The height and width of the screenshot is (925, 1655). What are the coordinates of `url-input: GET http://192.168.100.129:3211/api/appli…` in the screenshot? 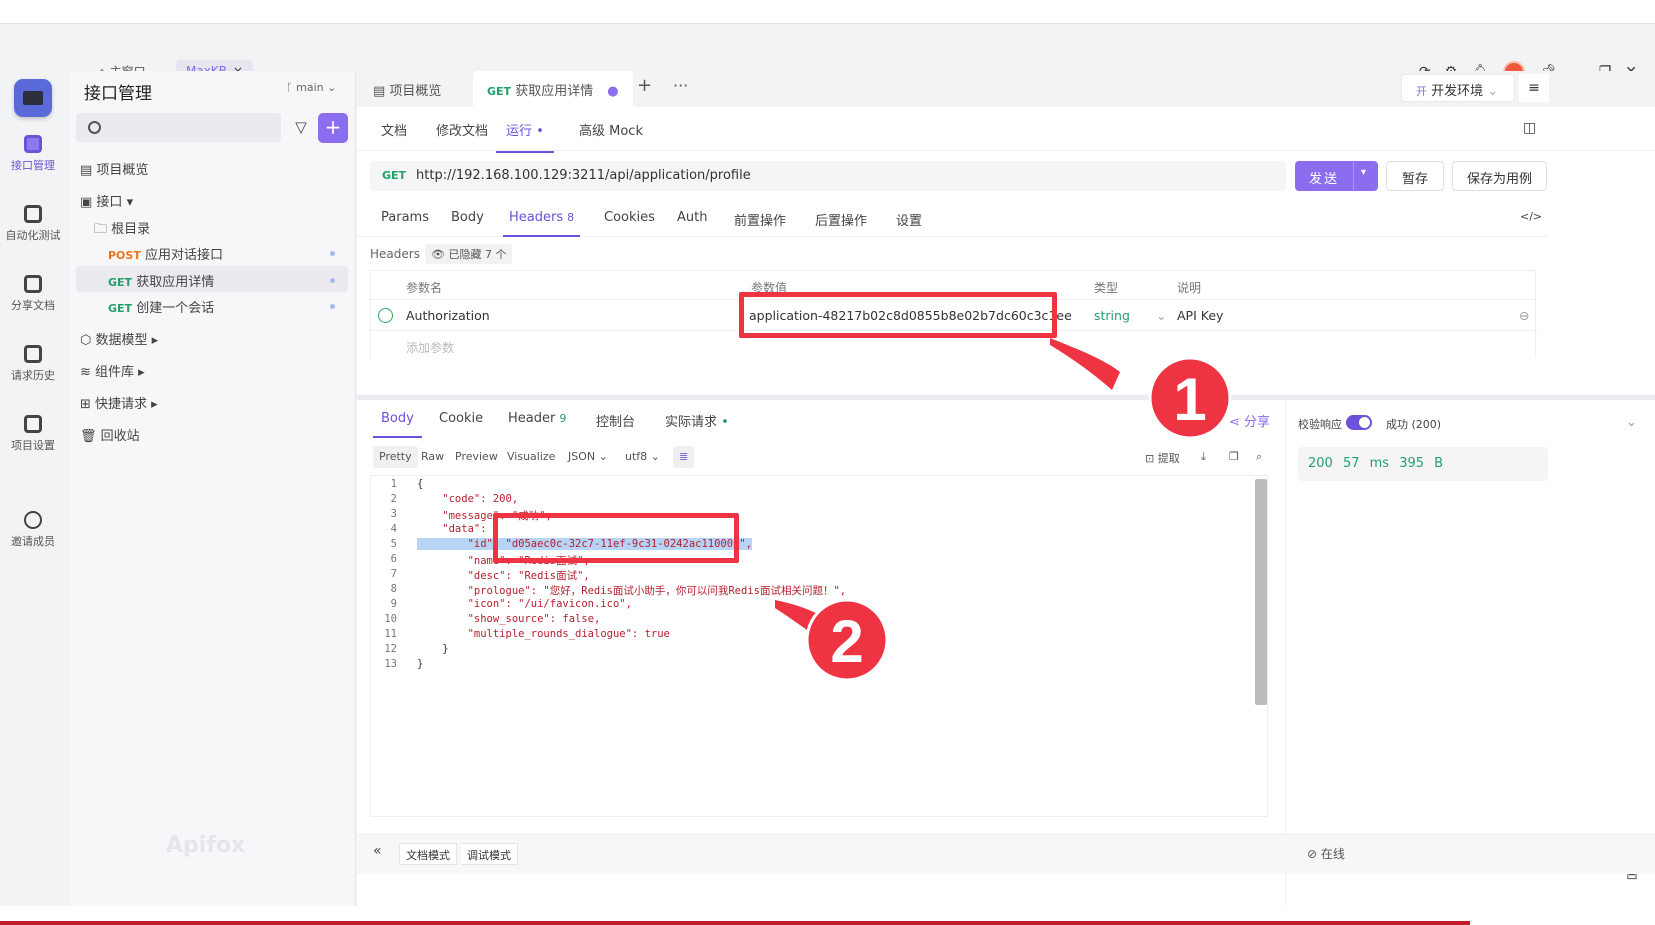 It's located at (828, 176).